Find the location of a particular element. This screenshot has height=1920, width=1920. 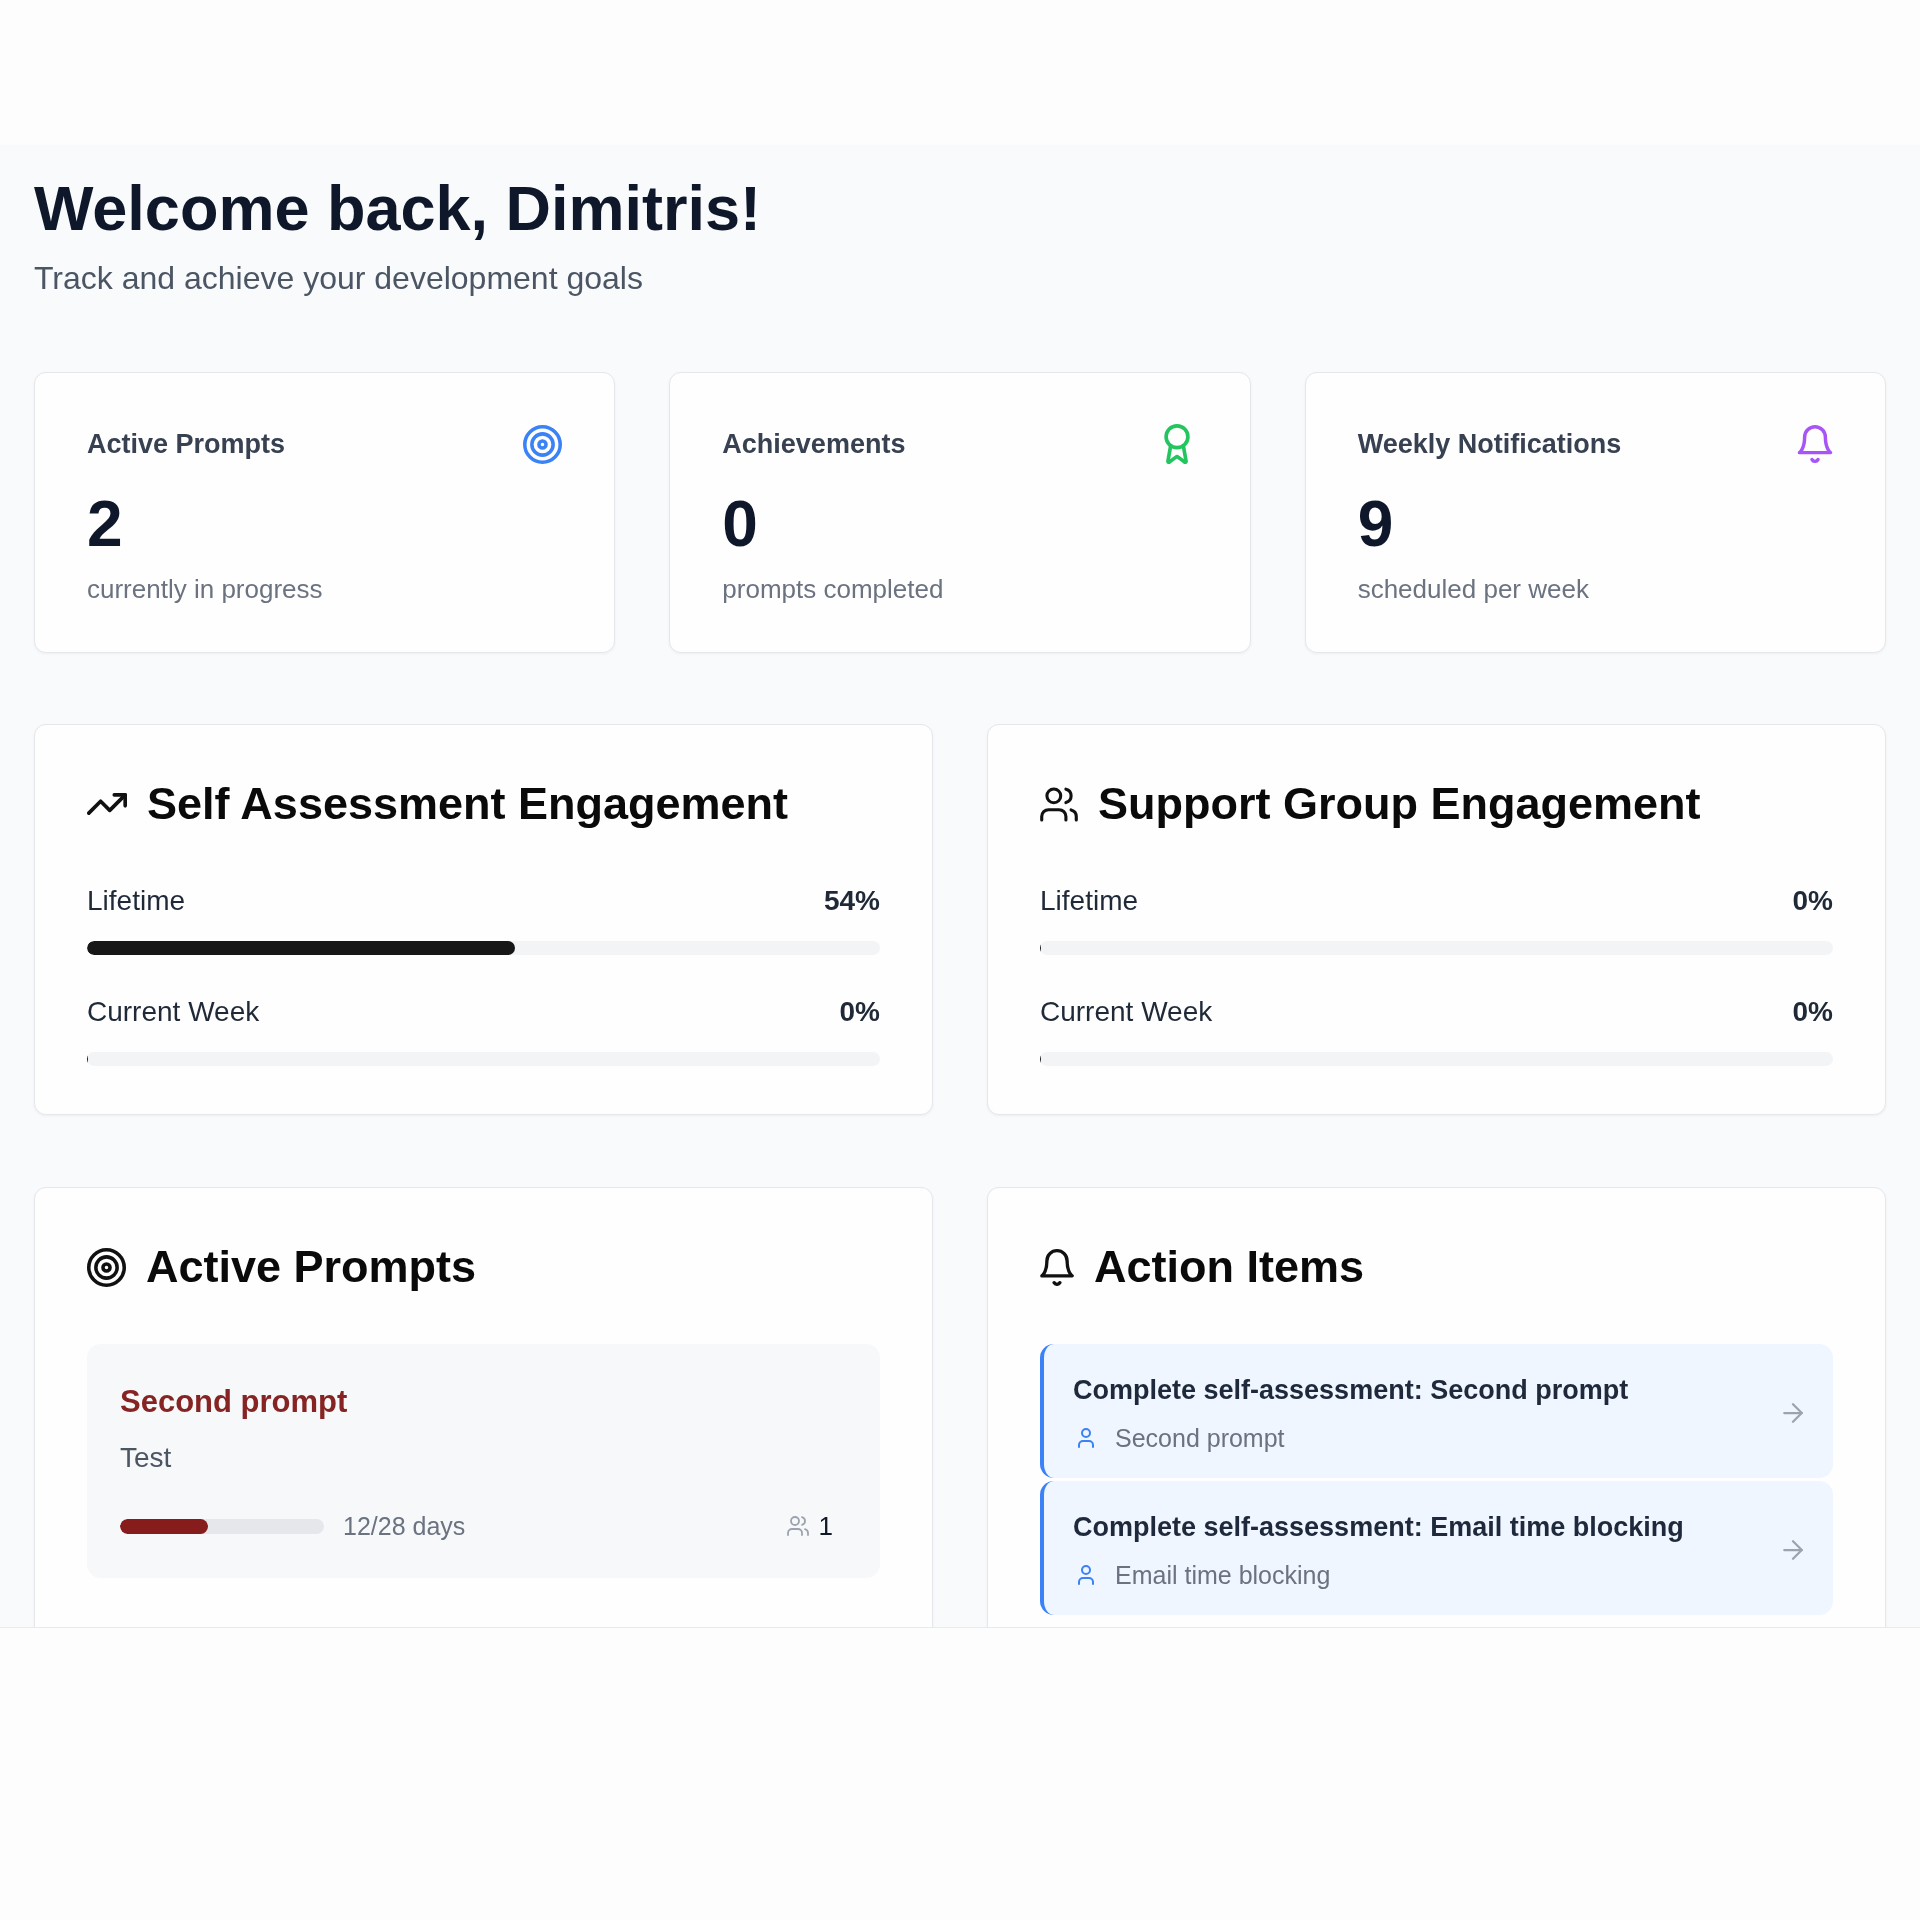

stat-caption: prompts completed is located at coordinates (833, 589).